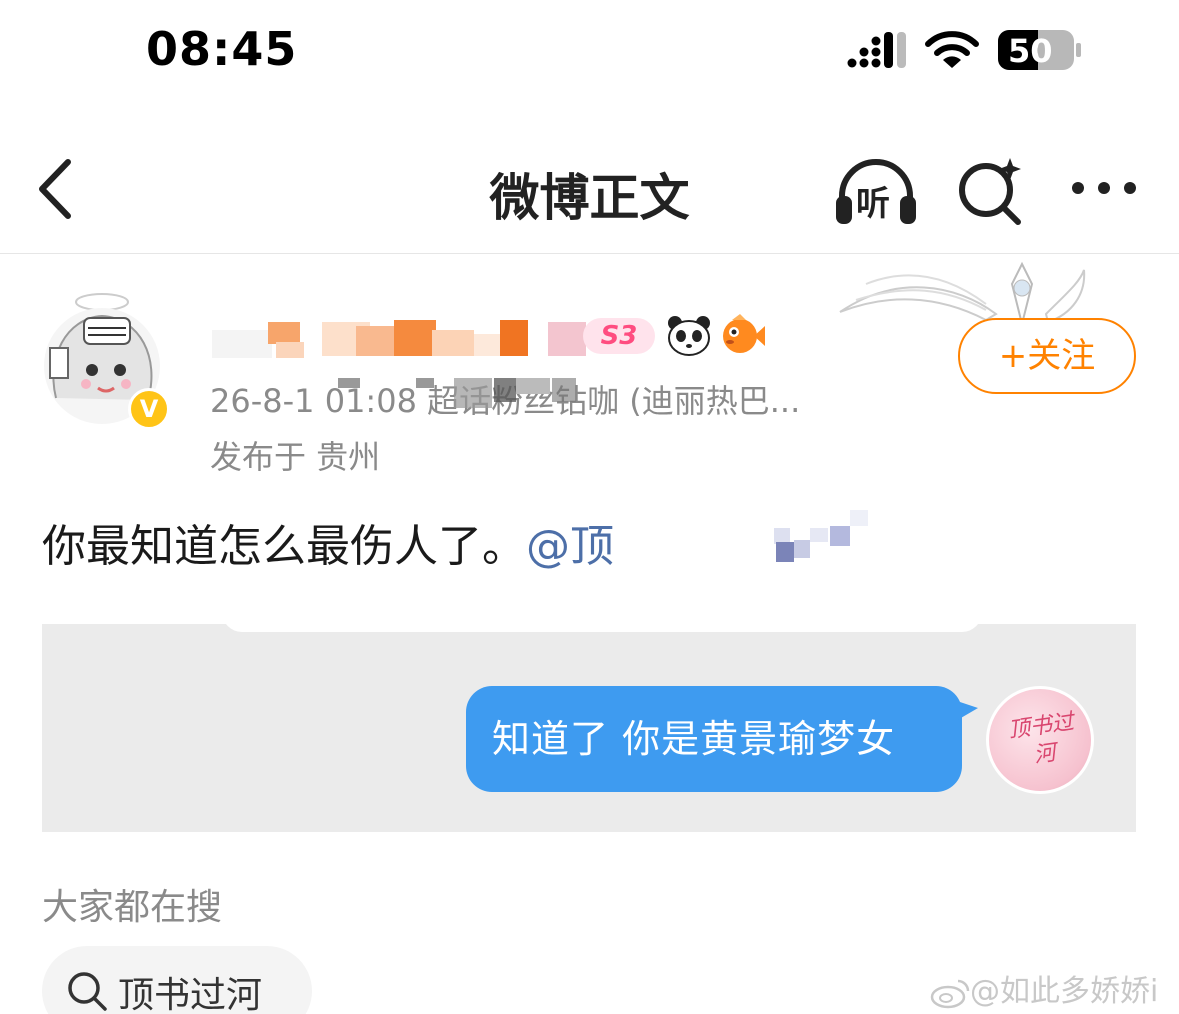  What do you see at coordinates (966, 711) in the screenshot?
I see `bubble-tail` at bounding box center [966, 711].